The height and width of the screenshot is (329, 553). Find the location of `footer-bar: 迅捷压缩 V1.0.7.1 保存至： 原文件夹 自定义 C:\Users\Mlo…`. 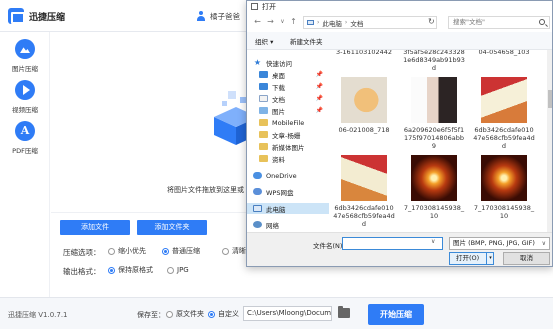

footer-bar: 迅捷压缩 V1.0.7.1 保存至： 原文件夹 自定义 C:\Users\Mlo… is located at coordinates (276, 313).